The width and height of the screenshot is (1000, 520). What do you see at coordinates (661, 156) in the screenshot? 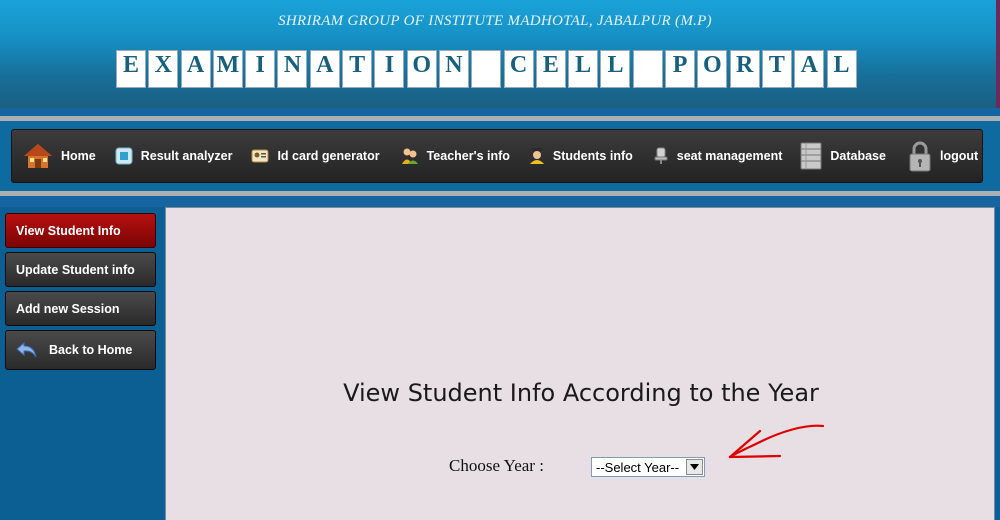
I see `seat-icon` at bounding box center [661, 156].